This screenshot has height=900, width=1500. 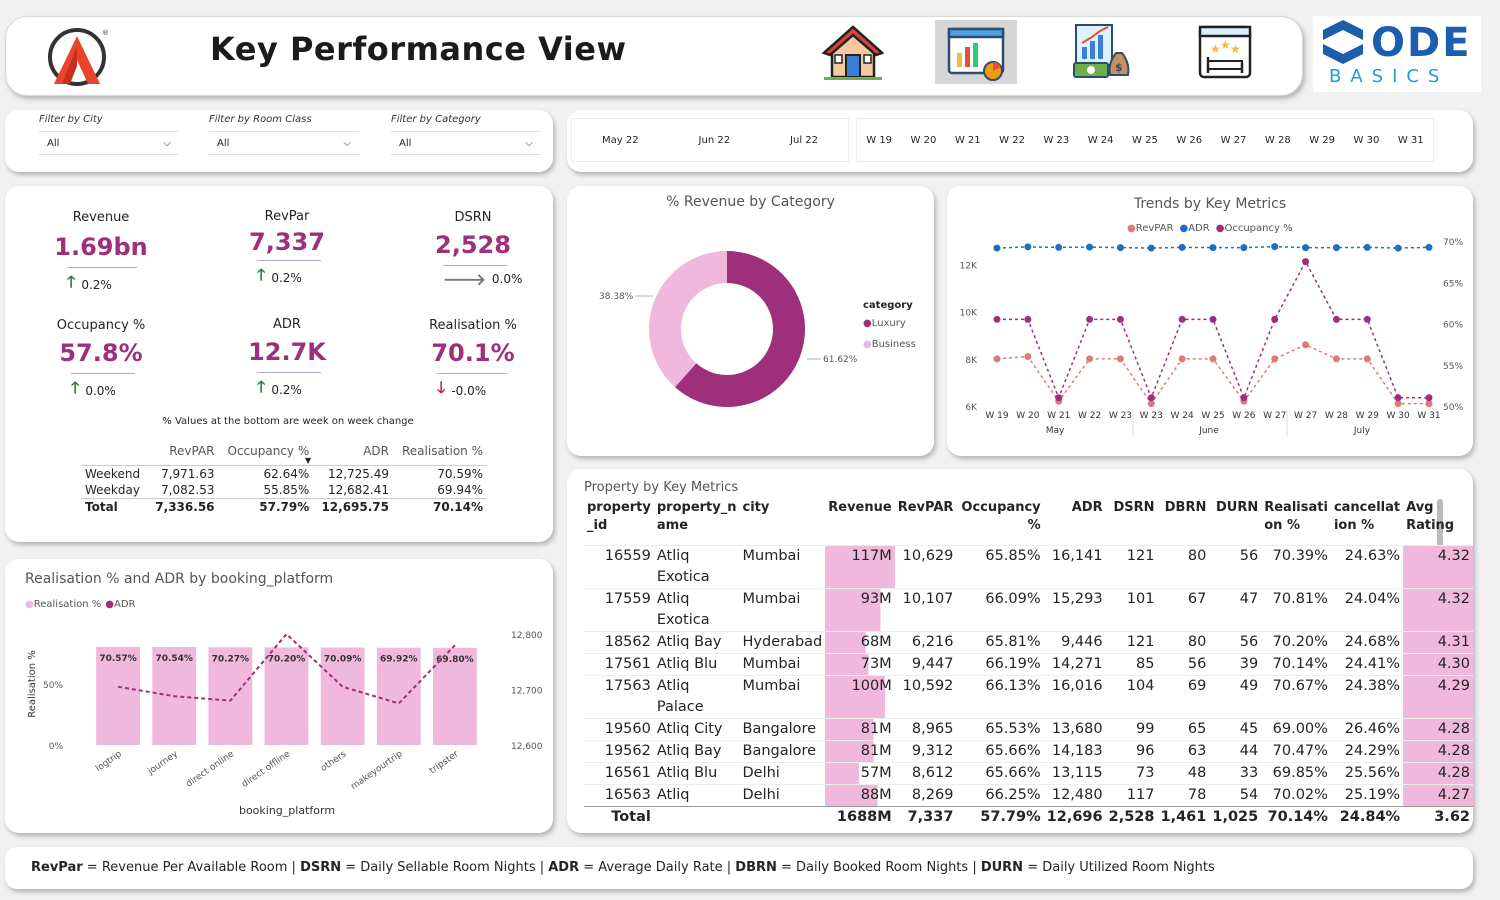 I want to click on week-chip: W 19, so click(x=879, y=140).